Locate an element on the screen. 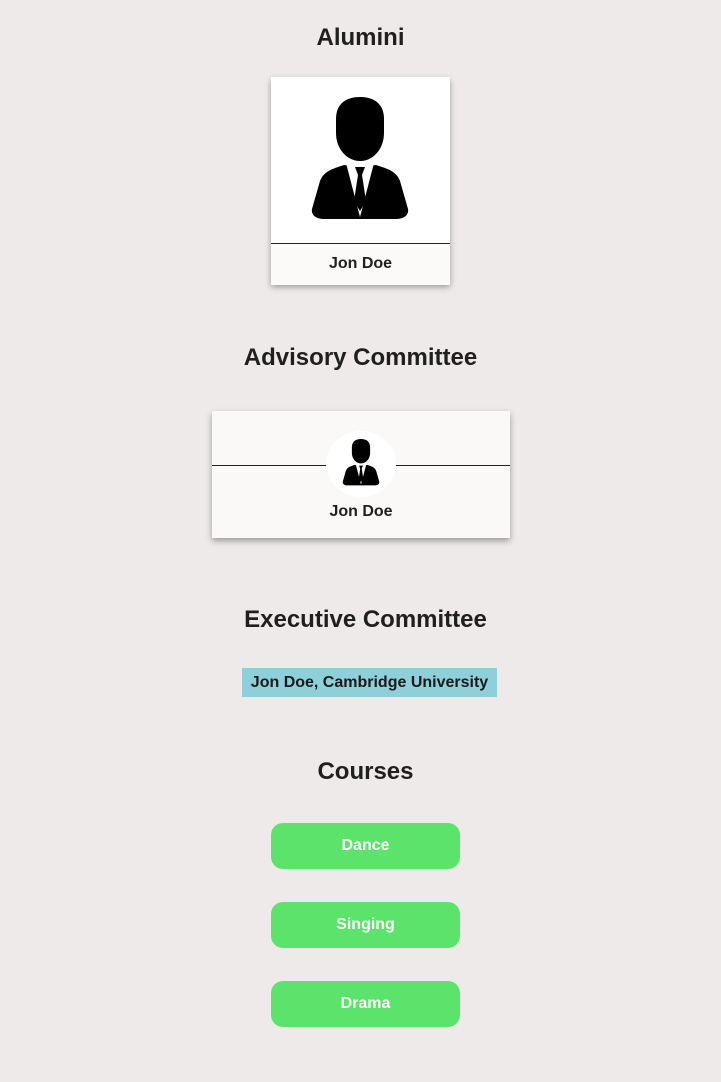 The height and width of the screenshot is (1082, 721). alumni-photo is located at coordinates (360, 160).